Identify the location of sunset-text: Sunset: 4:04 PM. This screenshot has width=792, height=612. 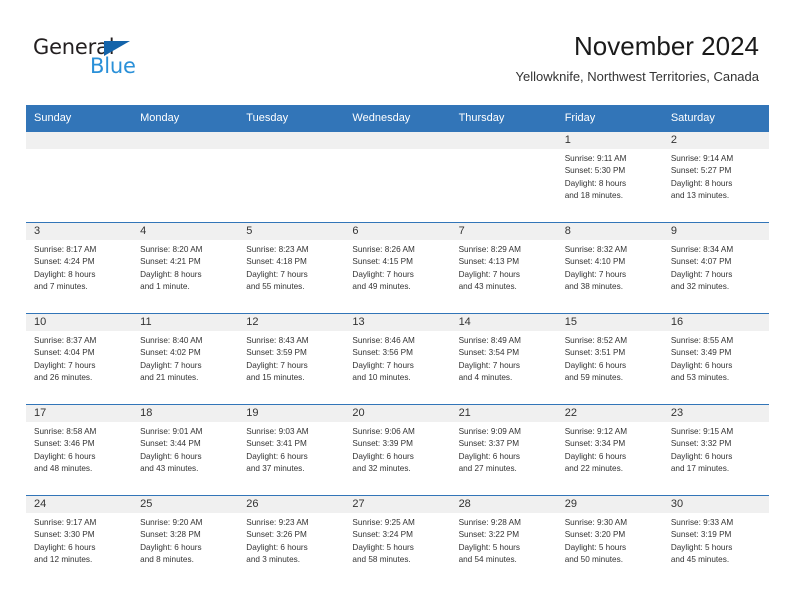
(64, 353).